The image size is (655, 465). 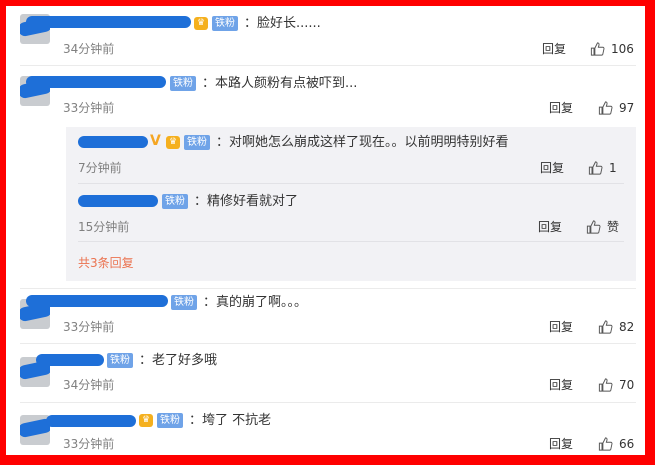 I want to click on like-button: 66, so click(x=616, y=444).